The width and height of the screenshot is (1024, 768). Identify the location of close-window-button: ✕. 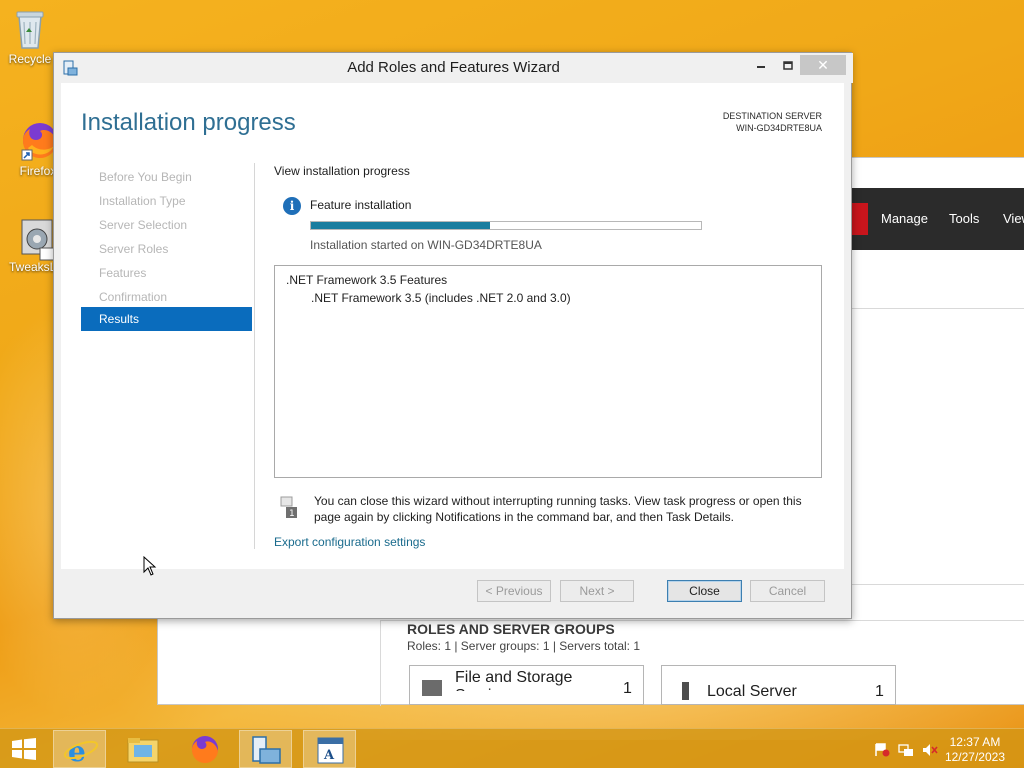
(823, 65).